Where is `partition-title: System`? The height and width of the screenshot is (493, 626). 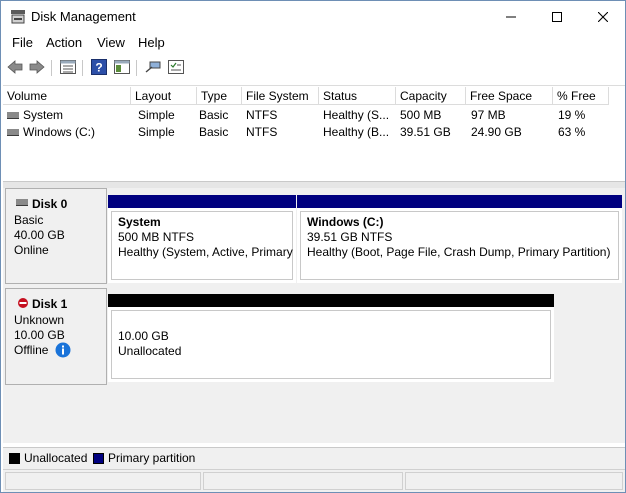 partition-title: System is located at coordinates (139, 222).